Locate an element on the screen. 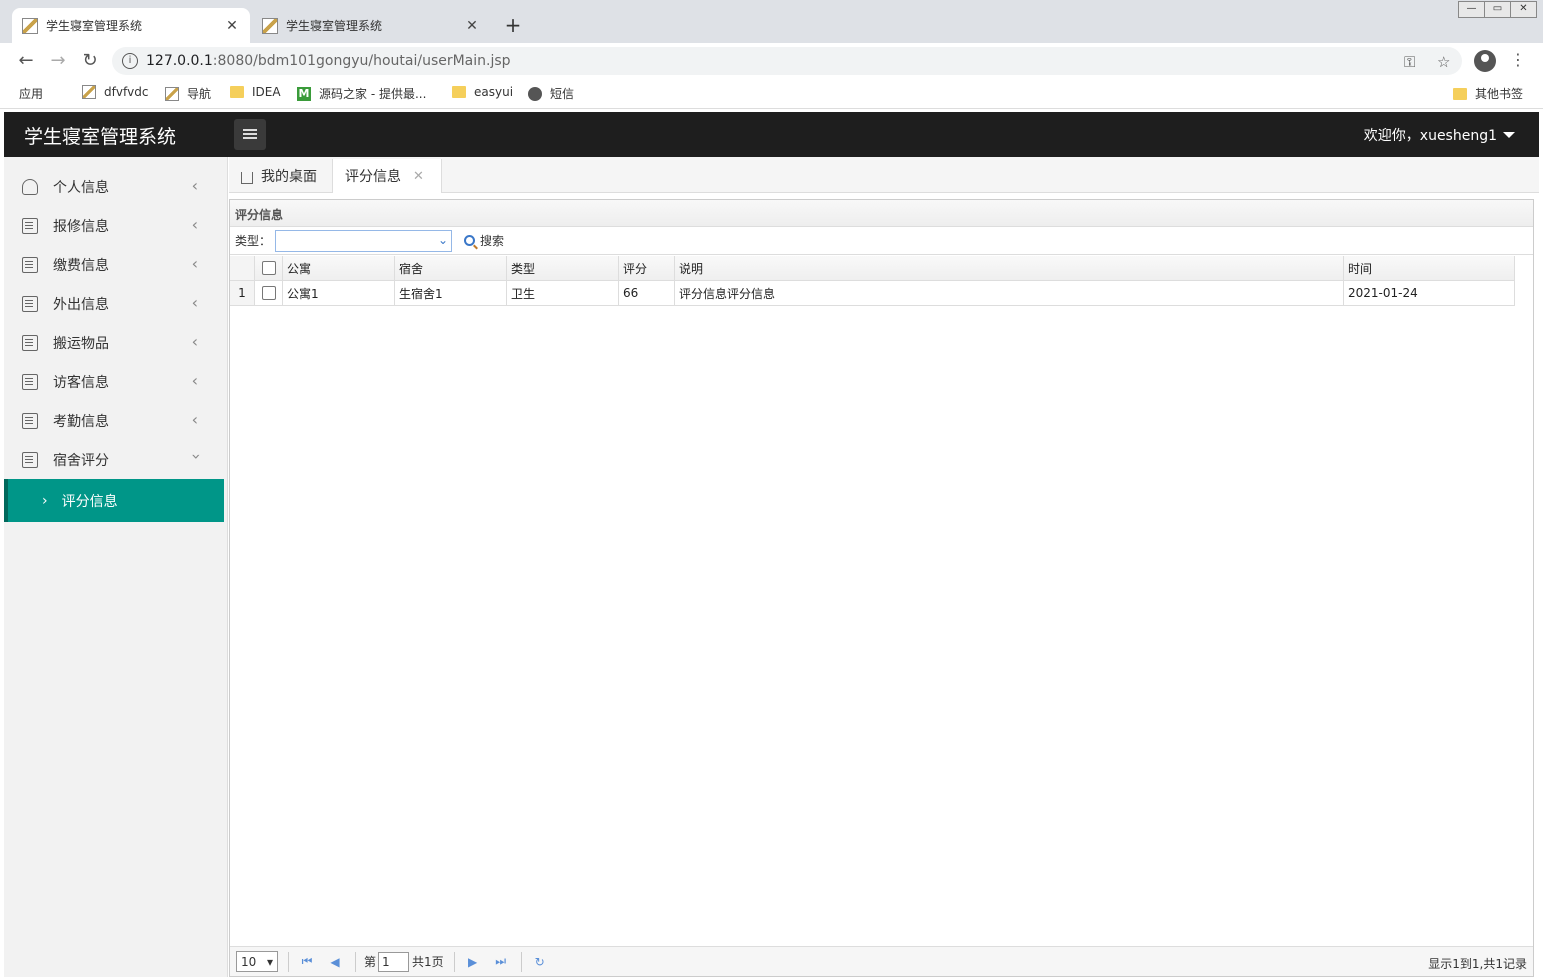 Image resolution: width=1543 pixels, height=979 pixels. sidebar-item-attendance: 考勤信息 ‹ is located at coordinates (116, 420).